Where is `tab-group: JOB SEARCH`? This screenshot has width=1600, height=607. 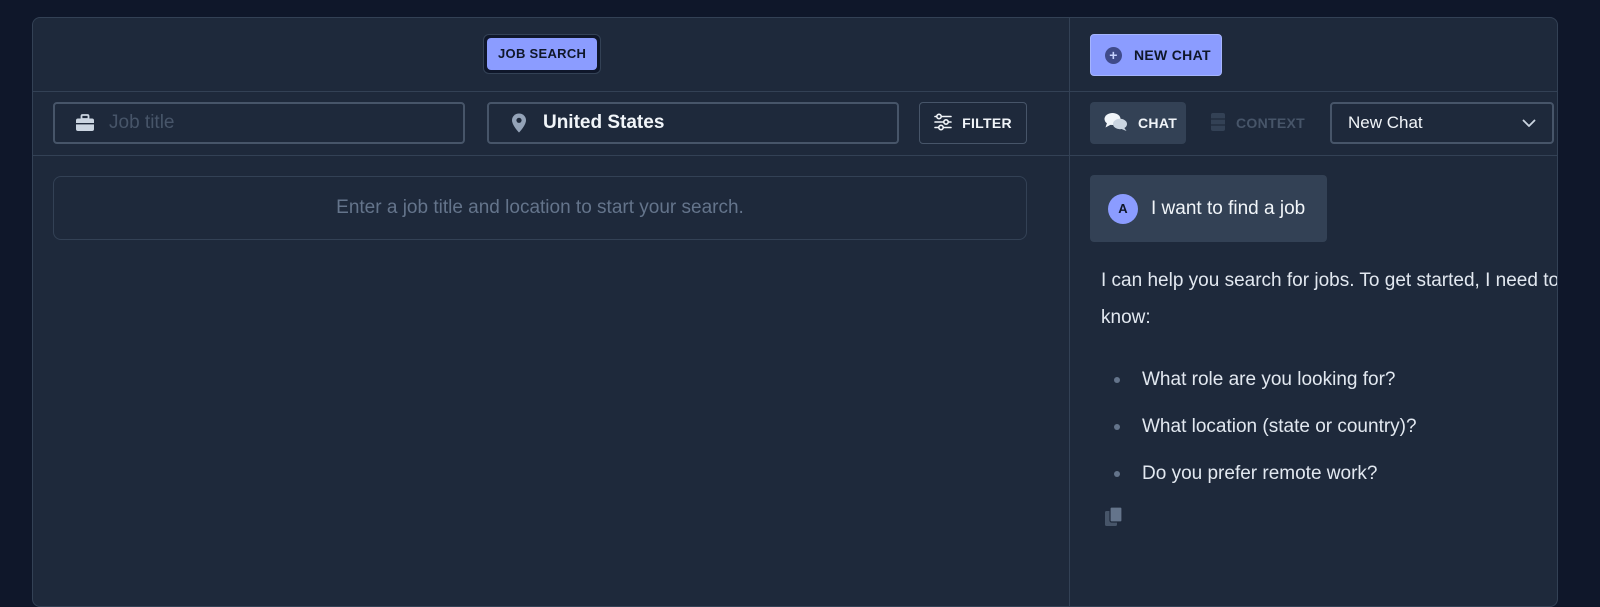 tab-group: JOB SEARCH is located at coordinates (542, 54).